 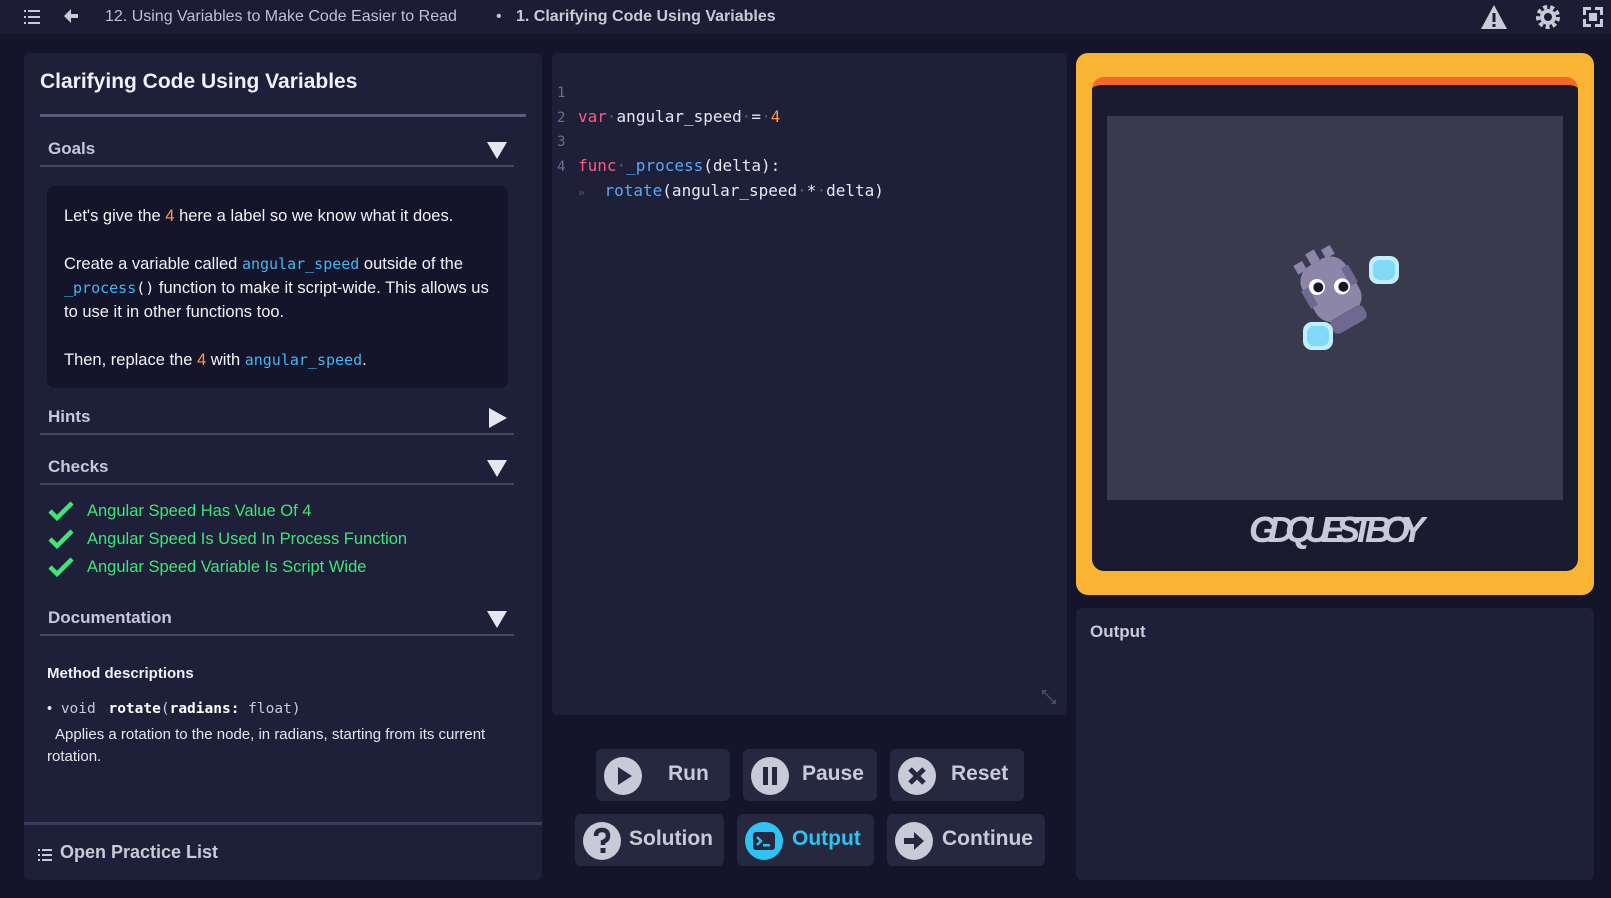 What do you see at coordinates (987, 838) in the screenshot?
I see `continue-label: Continue` at bounding box center [987, 838].